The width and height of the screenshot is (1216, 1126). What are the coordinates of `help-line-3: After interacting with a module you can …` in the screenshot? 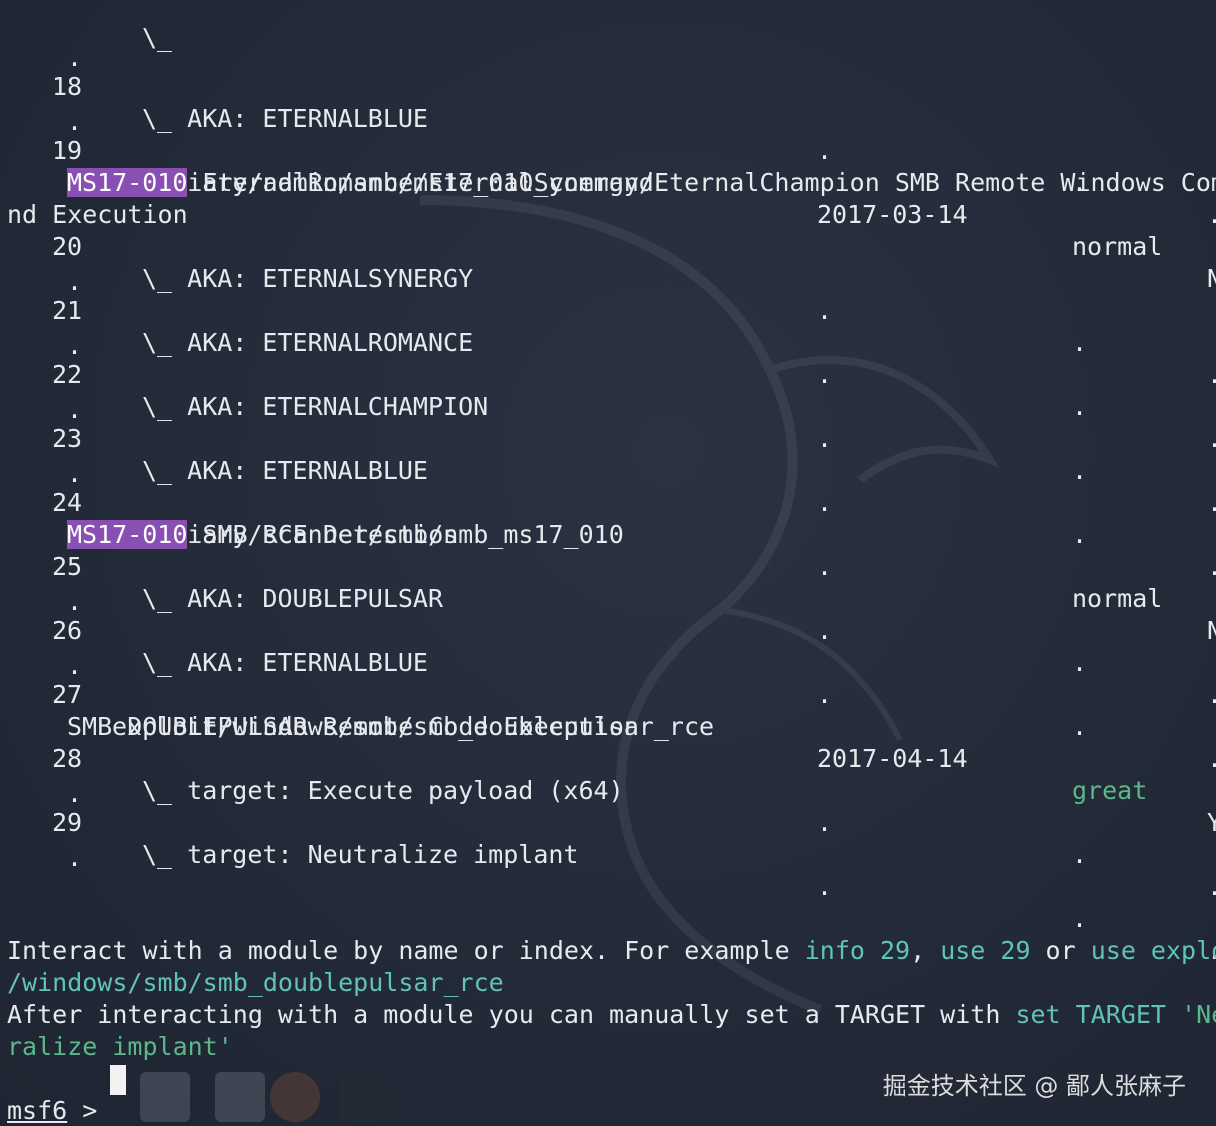 It's located at (608, 998).